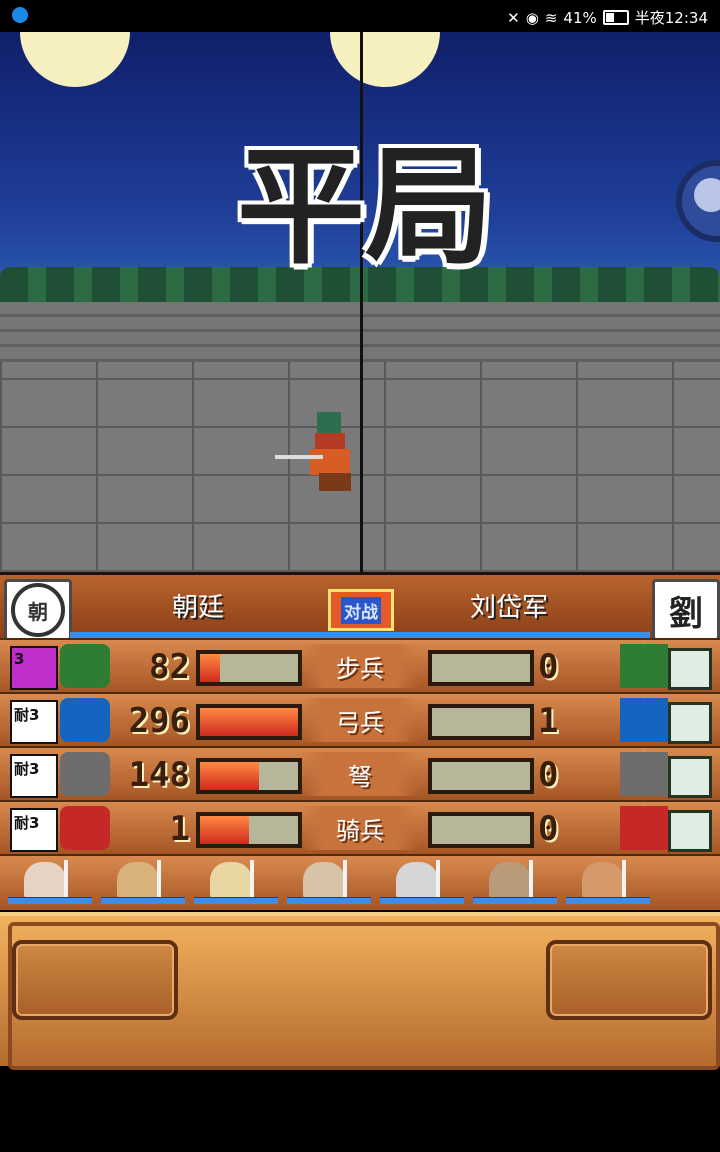  I want to click on enemy-unit-count: 1, so click(548, 721).